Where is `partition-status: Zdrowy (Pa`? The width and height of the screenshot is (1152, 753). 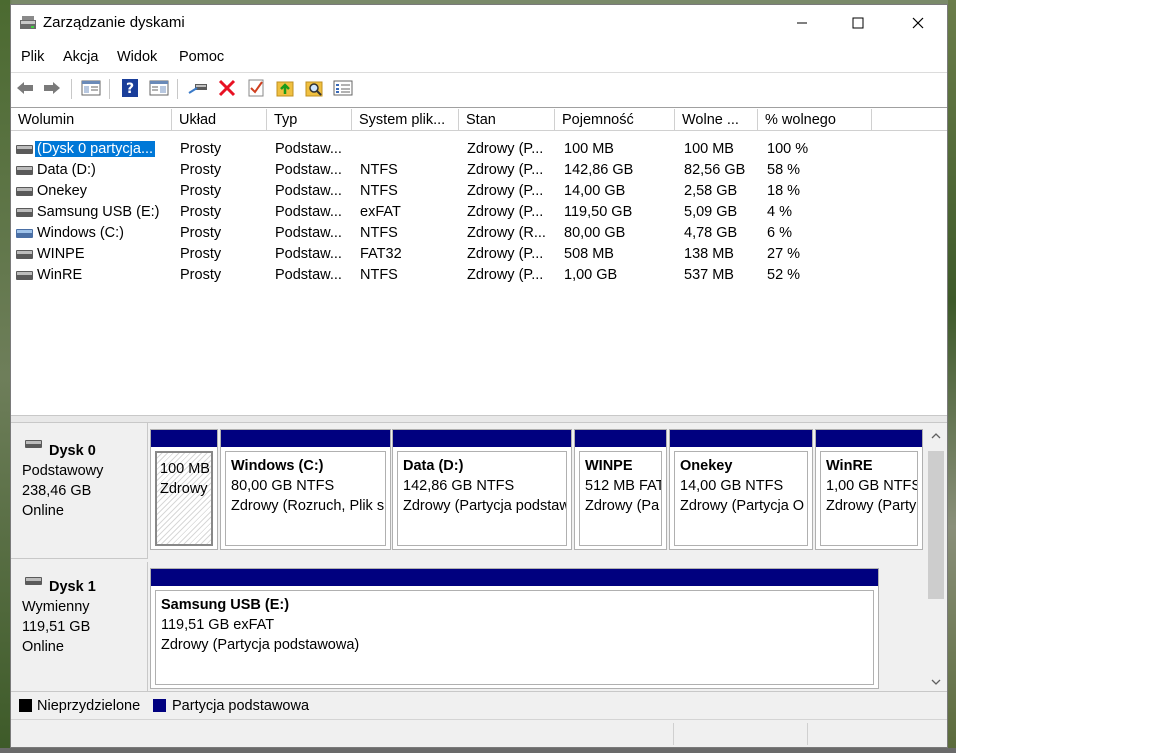 partition-status: Zdrowy (Pa is located at coordinates (622, 506).